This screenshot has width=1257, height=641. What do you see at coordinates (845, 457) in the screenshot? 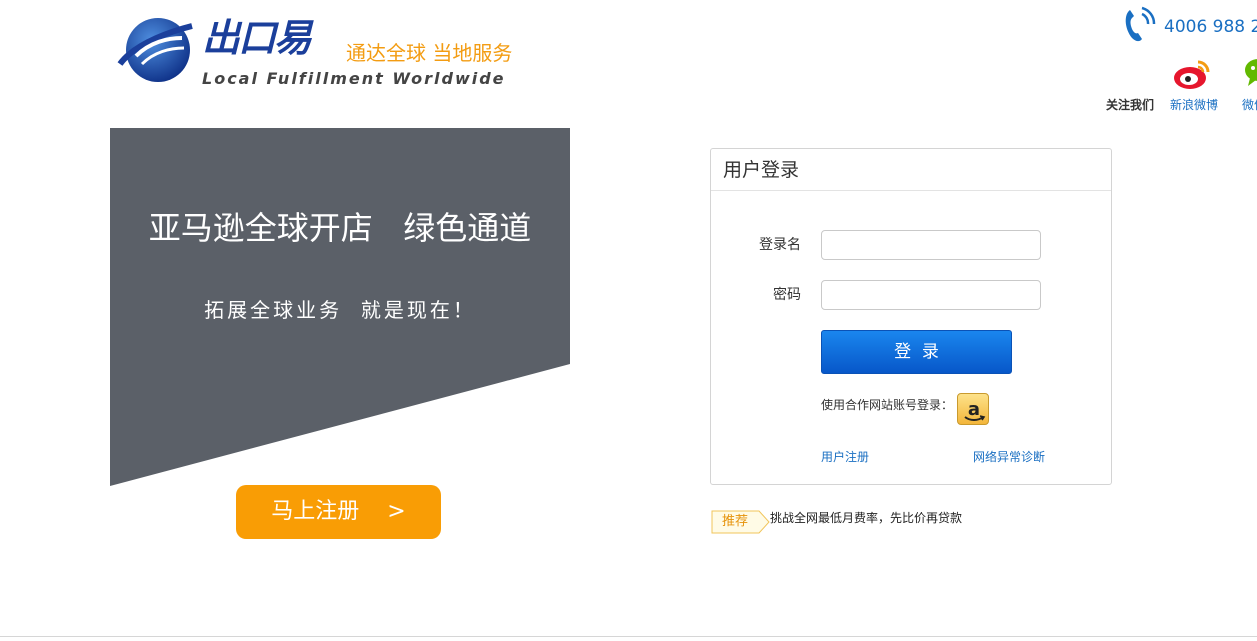
I see `user-register-link: 用户注册` at bounding box center [845, 457].